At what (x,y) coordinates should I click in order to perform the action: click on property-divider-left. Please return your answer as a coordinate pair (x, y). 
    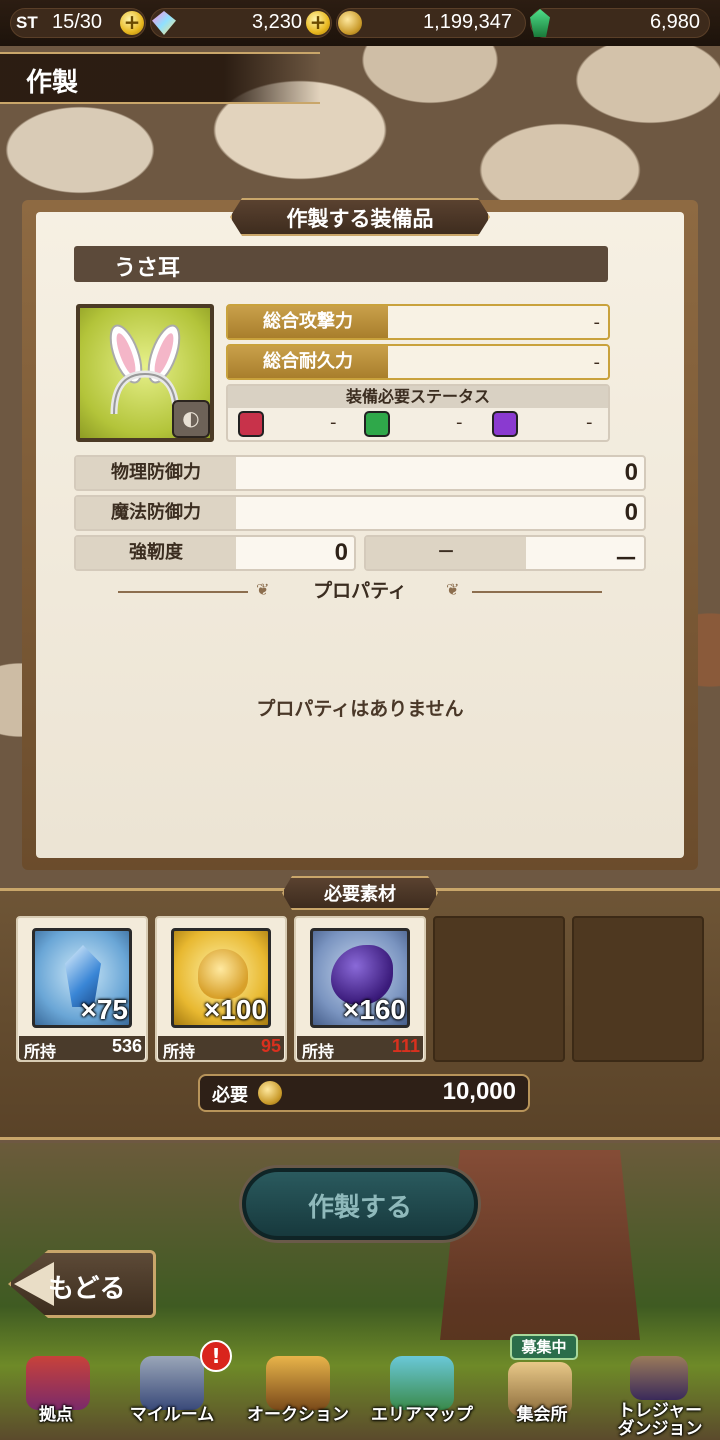
    Looking at the image, I should click on (183, 592).